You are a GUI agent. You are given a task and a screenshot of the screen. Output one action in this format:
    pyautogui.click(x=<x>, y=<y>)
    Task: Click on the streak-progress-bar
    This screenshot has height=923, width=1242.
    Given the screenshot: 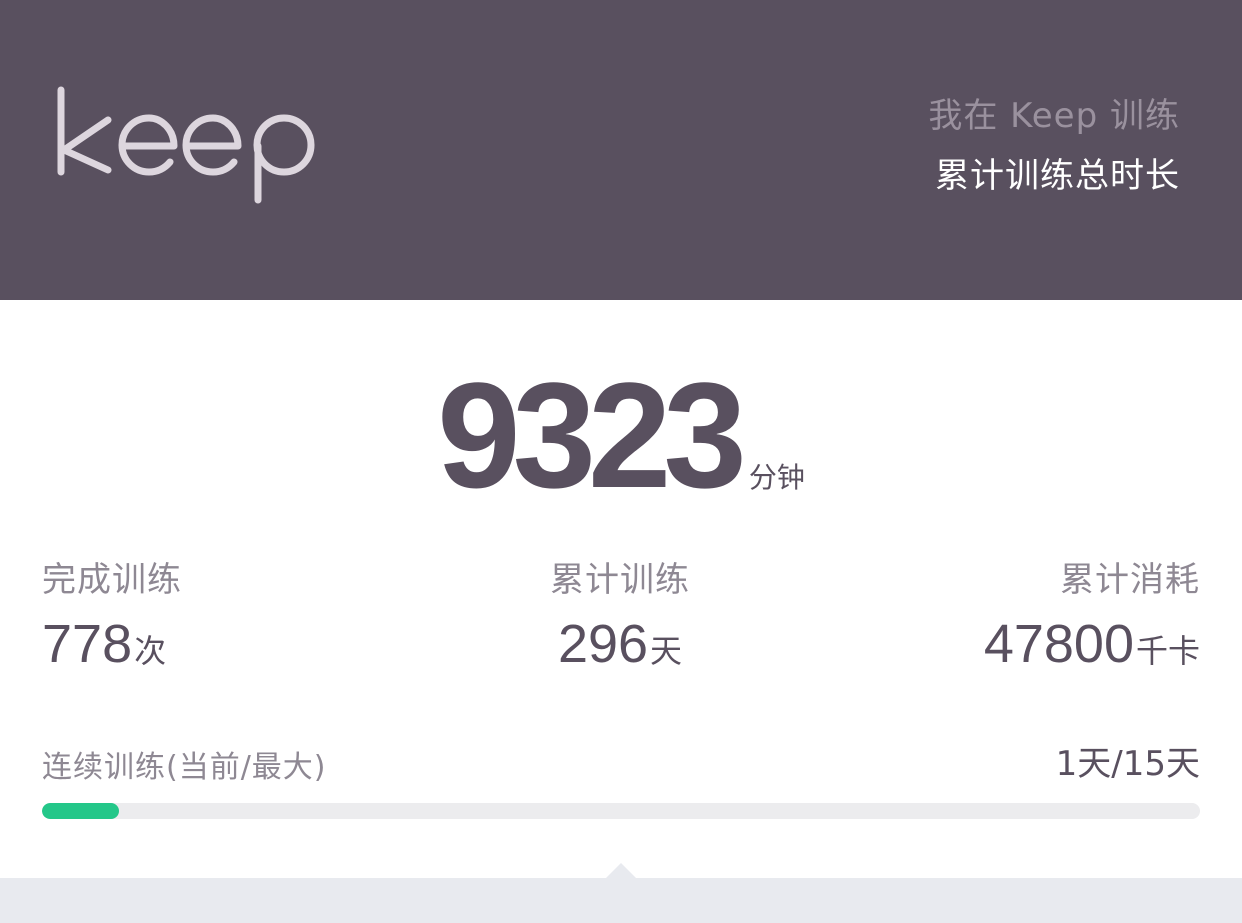 What is the action you would take?
    pyautogui.click(x=621, y=811)
    